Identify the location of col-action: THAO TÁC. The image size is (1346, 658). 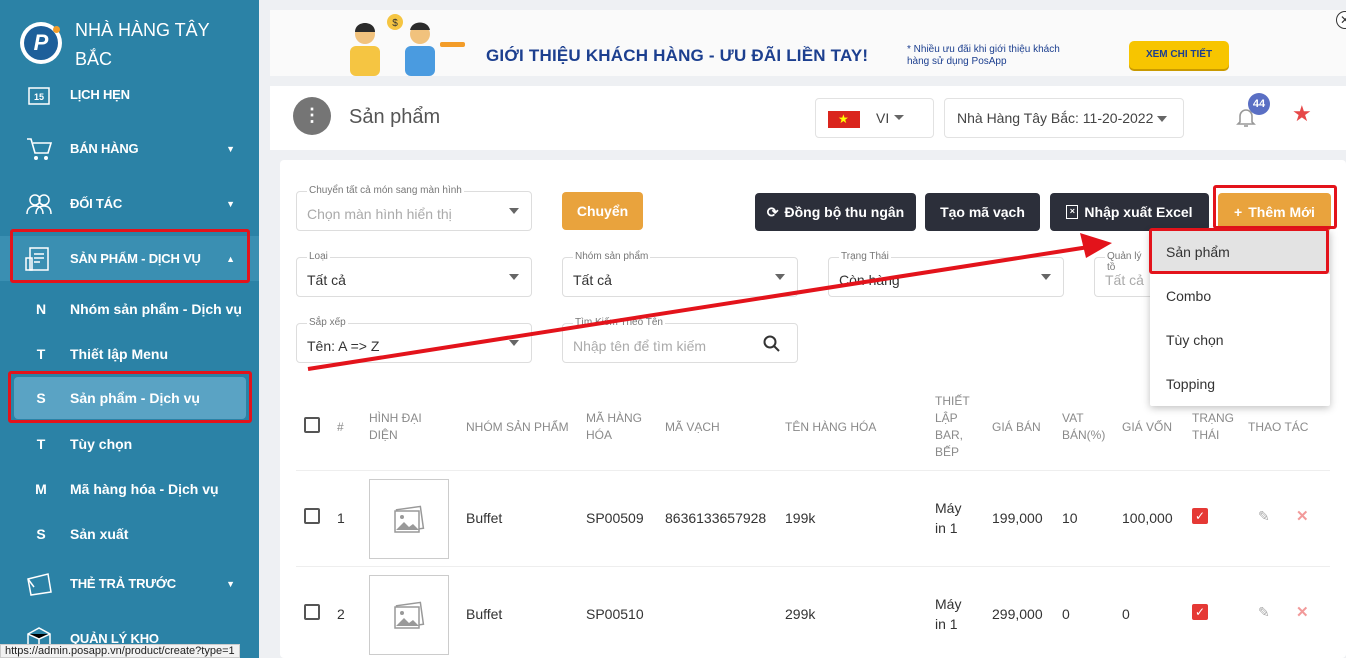
(1278, 427).